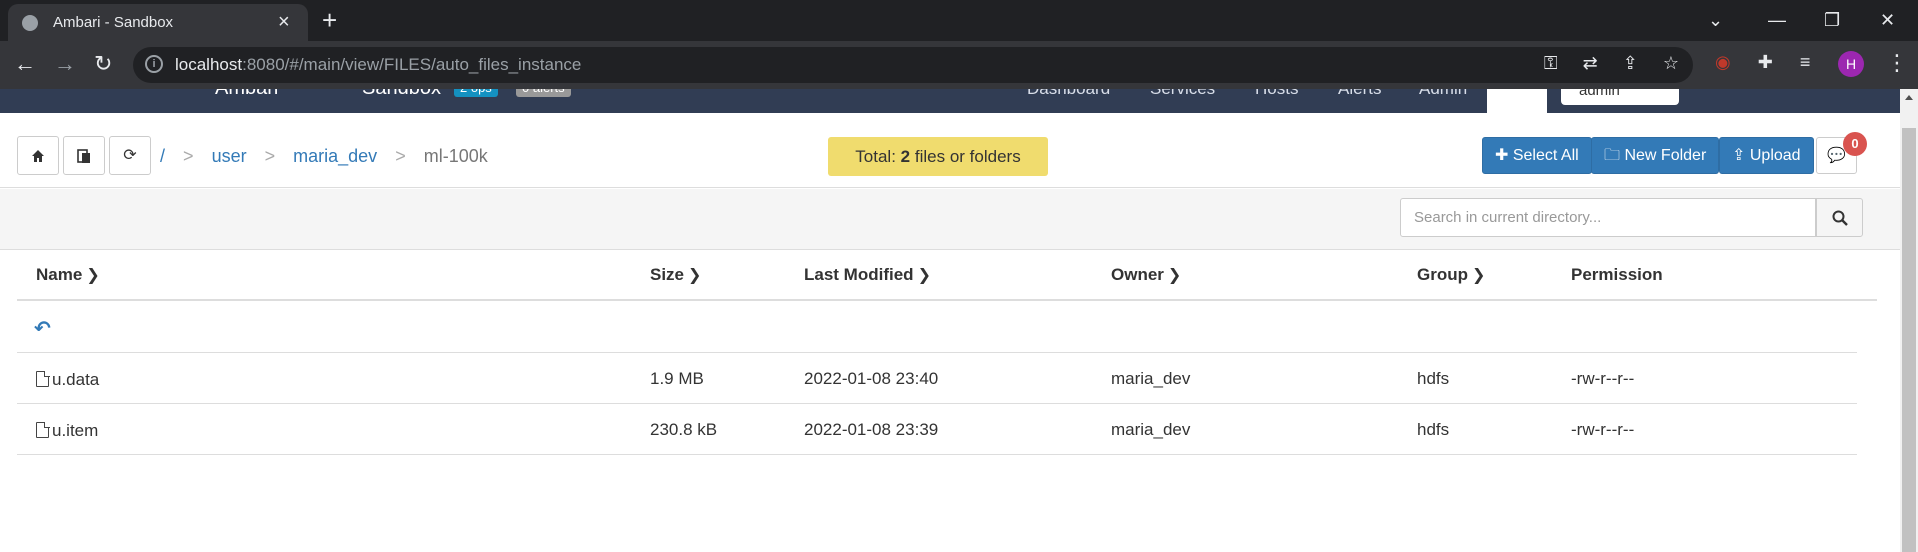  I want to click on nav-hosts: Hosts, so click(1276, 94).